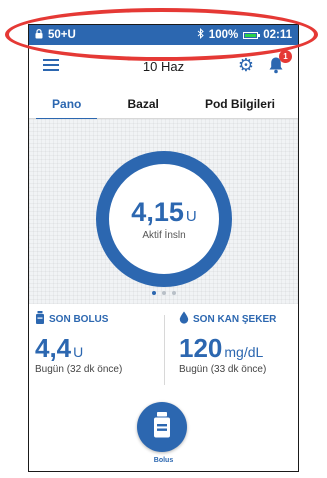 The width and height of the screenshot is (327, 478). I want to click on iob-value-line: 4,15 U, so click(163, 212).